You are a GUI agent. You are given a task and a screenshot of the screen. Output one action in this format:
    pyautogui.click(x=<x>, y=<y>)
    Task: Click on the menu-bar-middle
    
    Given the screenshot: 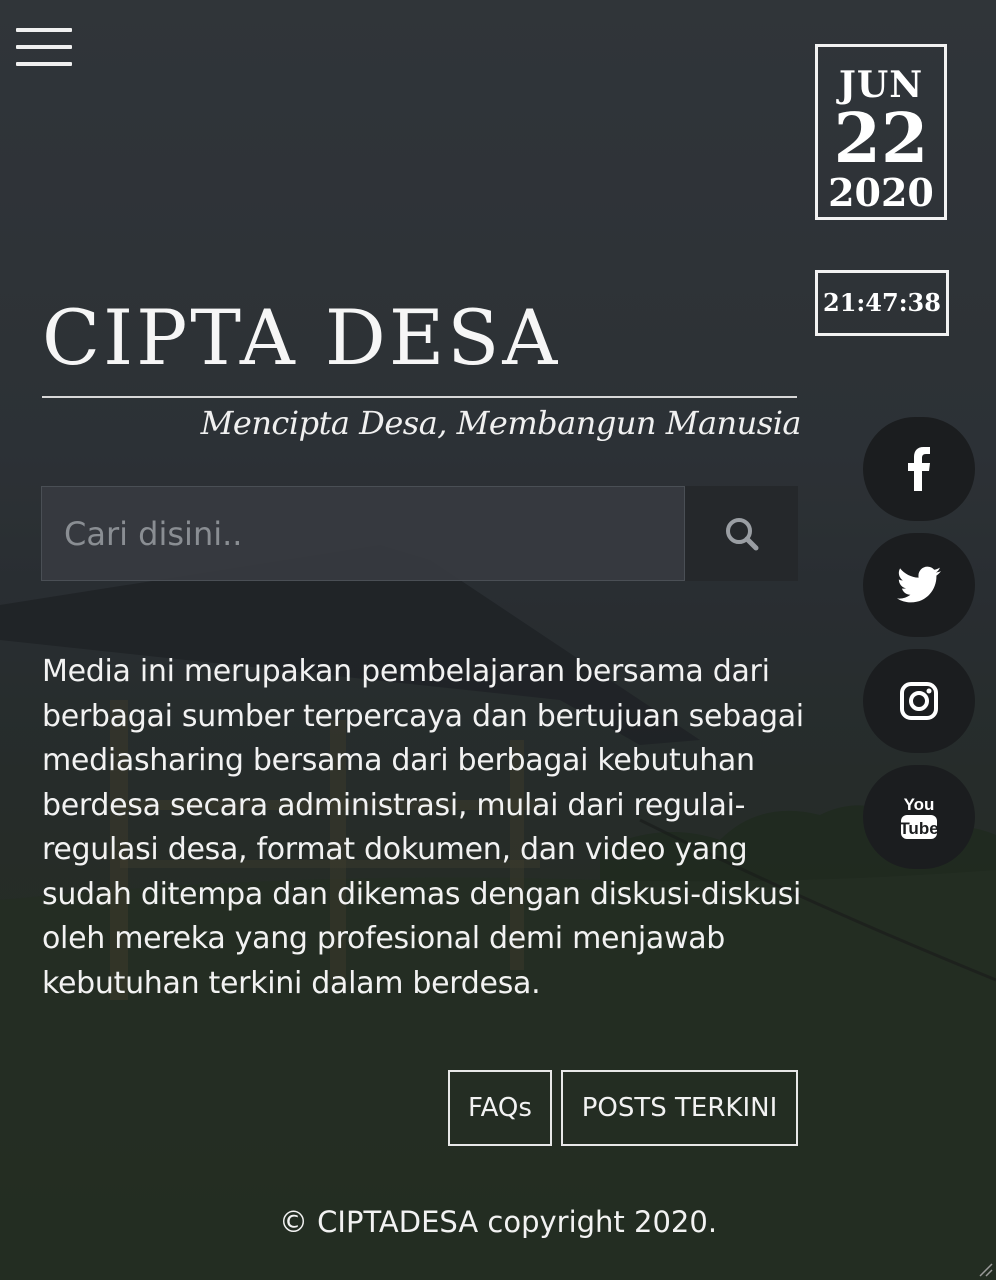 What is the action you would take?
    pyautogui.click(x=44, y=47)
    